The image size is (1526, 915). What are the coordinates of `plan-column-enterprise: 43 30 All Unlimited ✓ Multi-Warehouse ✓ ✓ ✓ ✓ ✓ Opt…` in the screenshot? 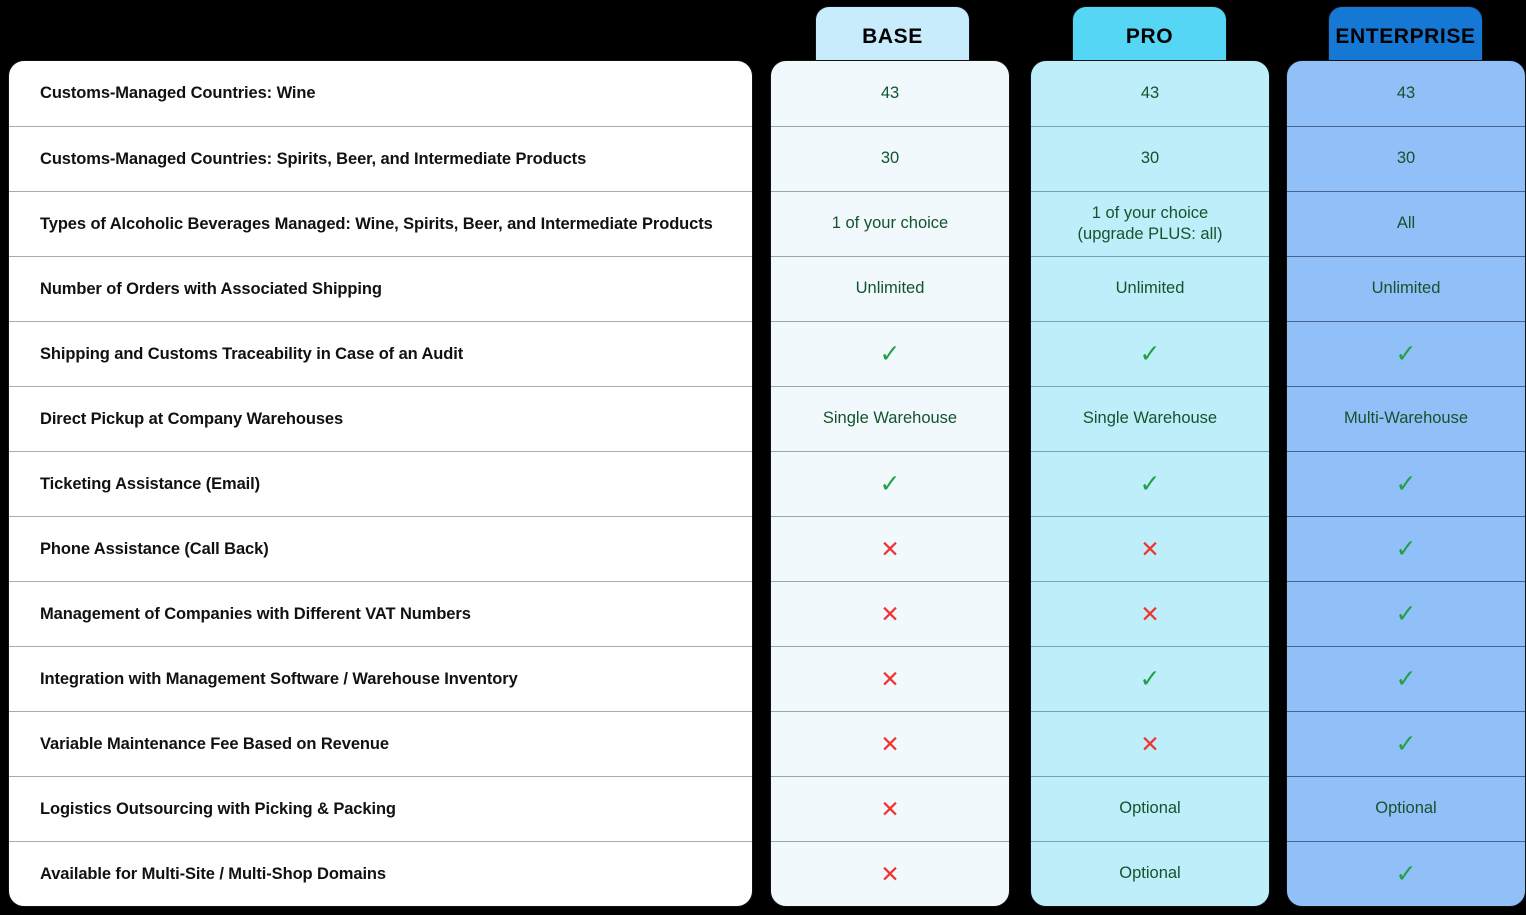 It's located at (1406, 483).